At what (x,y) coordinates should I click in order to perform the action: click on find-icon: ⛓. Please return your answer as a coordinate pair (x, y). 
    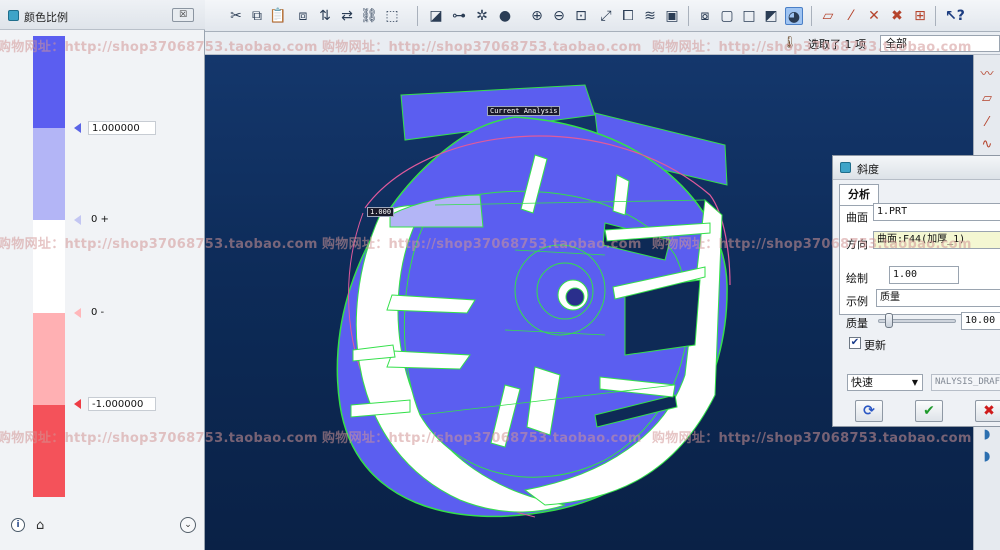
    Looking at the image, I should click on (369, 16).